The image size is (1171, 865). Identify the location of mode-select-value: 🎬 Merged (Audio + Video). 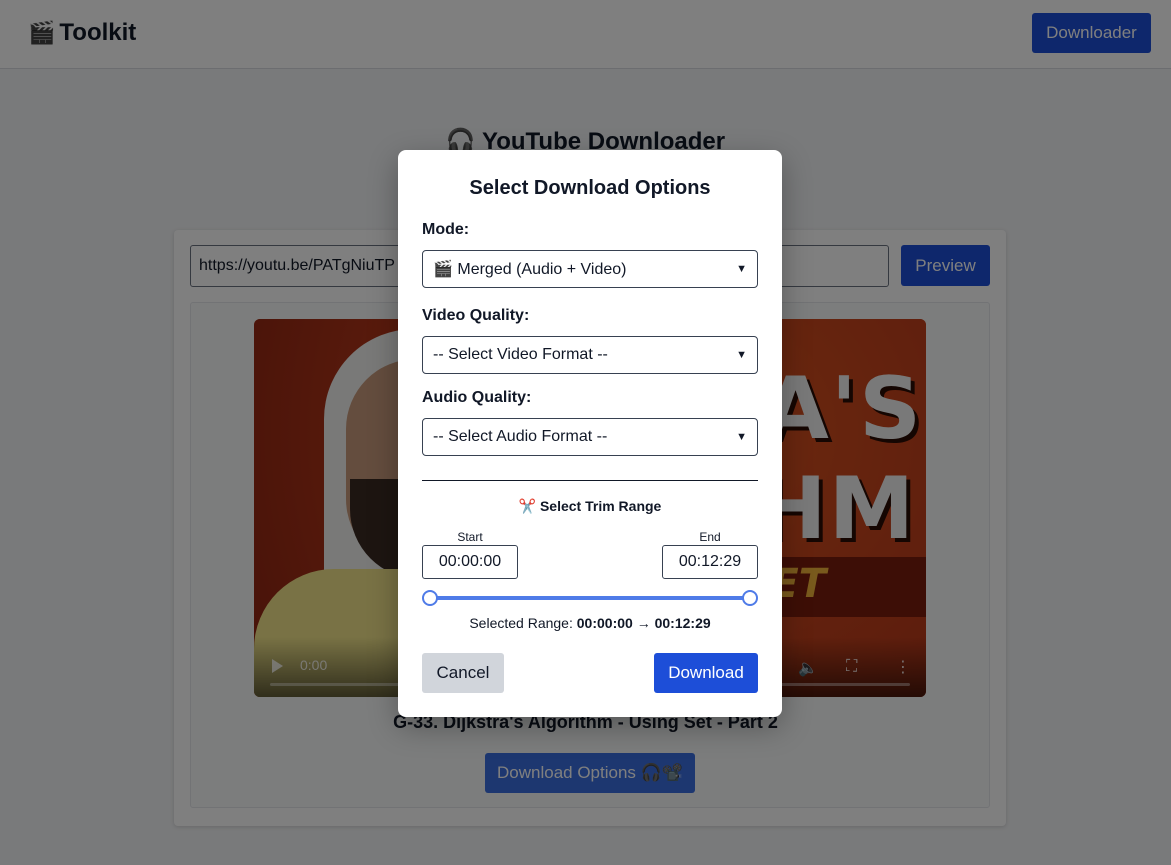
(530, 269).